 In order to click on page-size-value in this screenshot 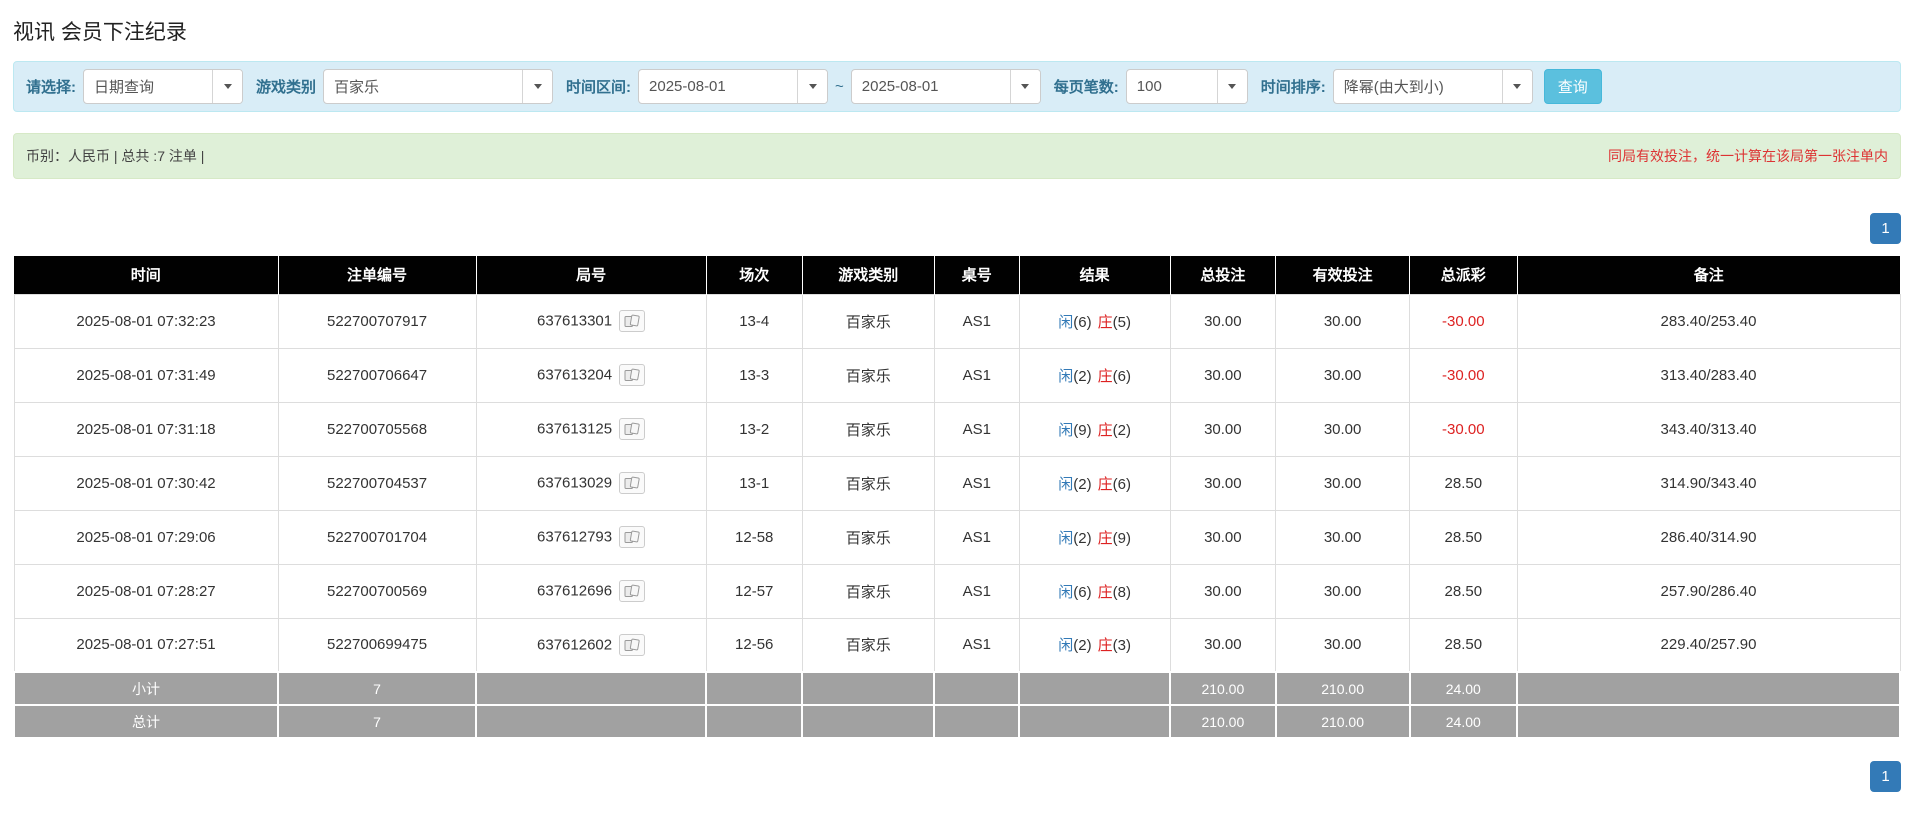, I will do `click(1171, 86)`.